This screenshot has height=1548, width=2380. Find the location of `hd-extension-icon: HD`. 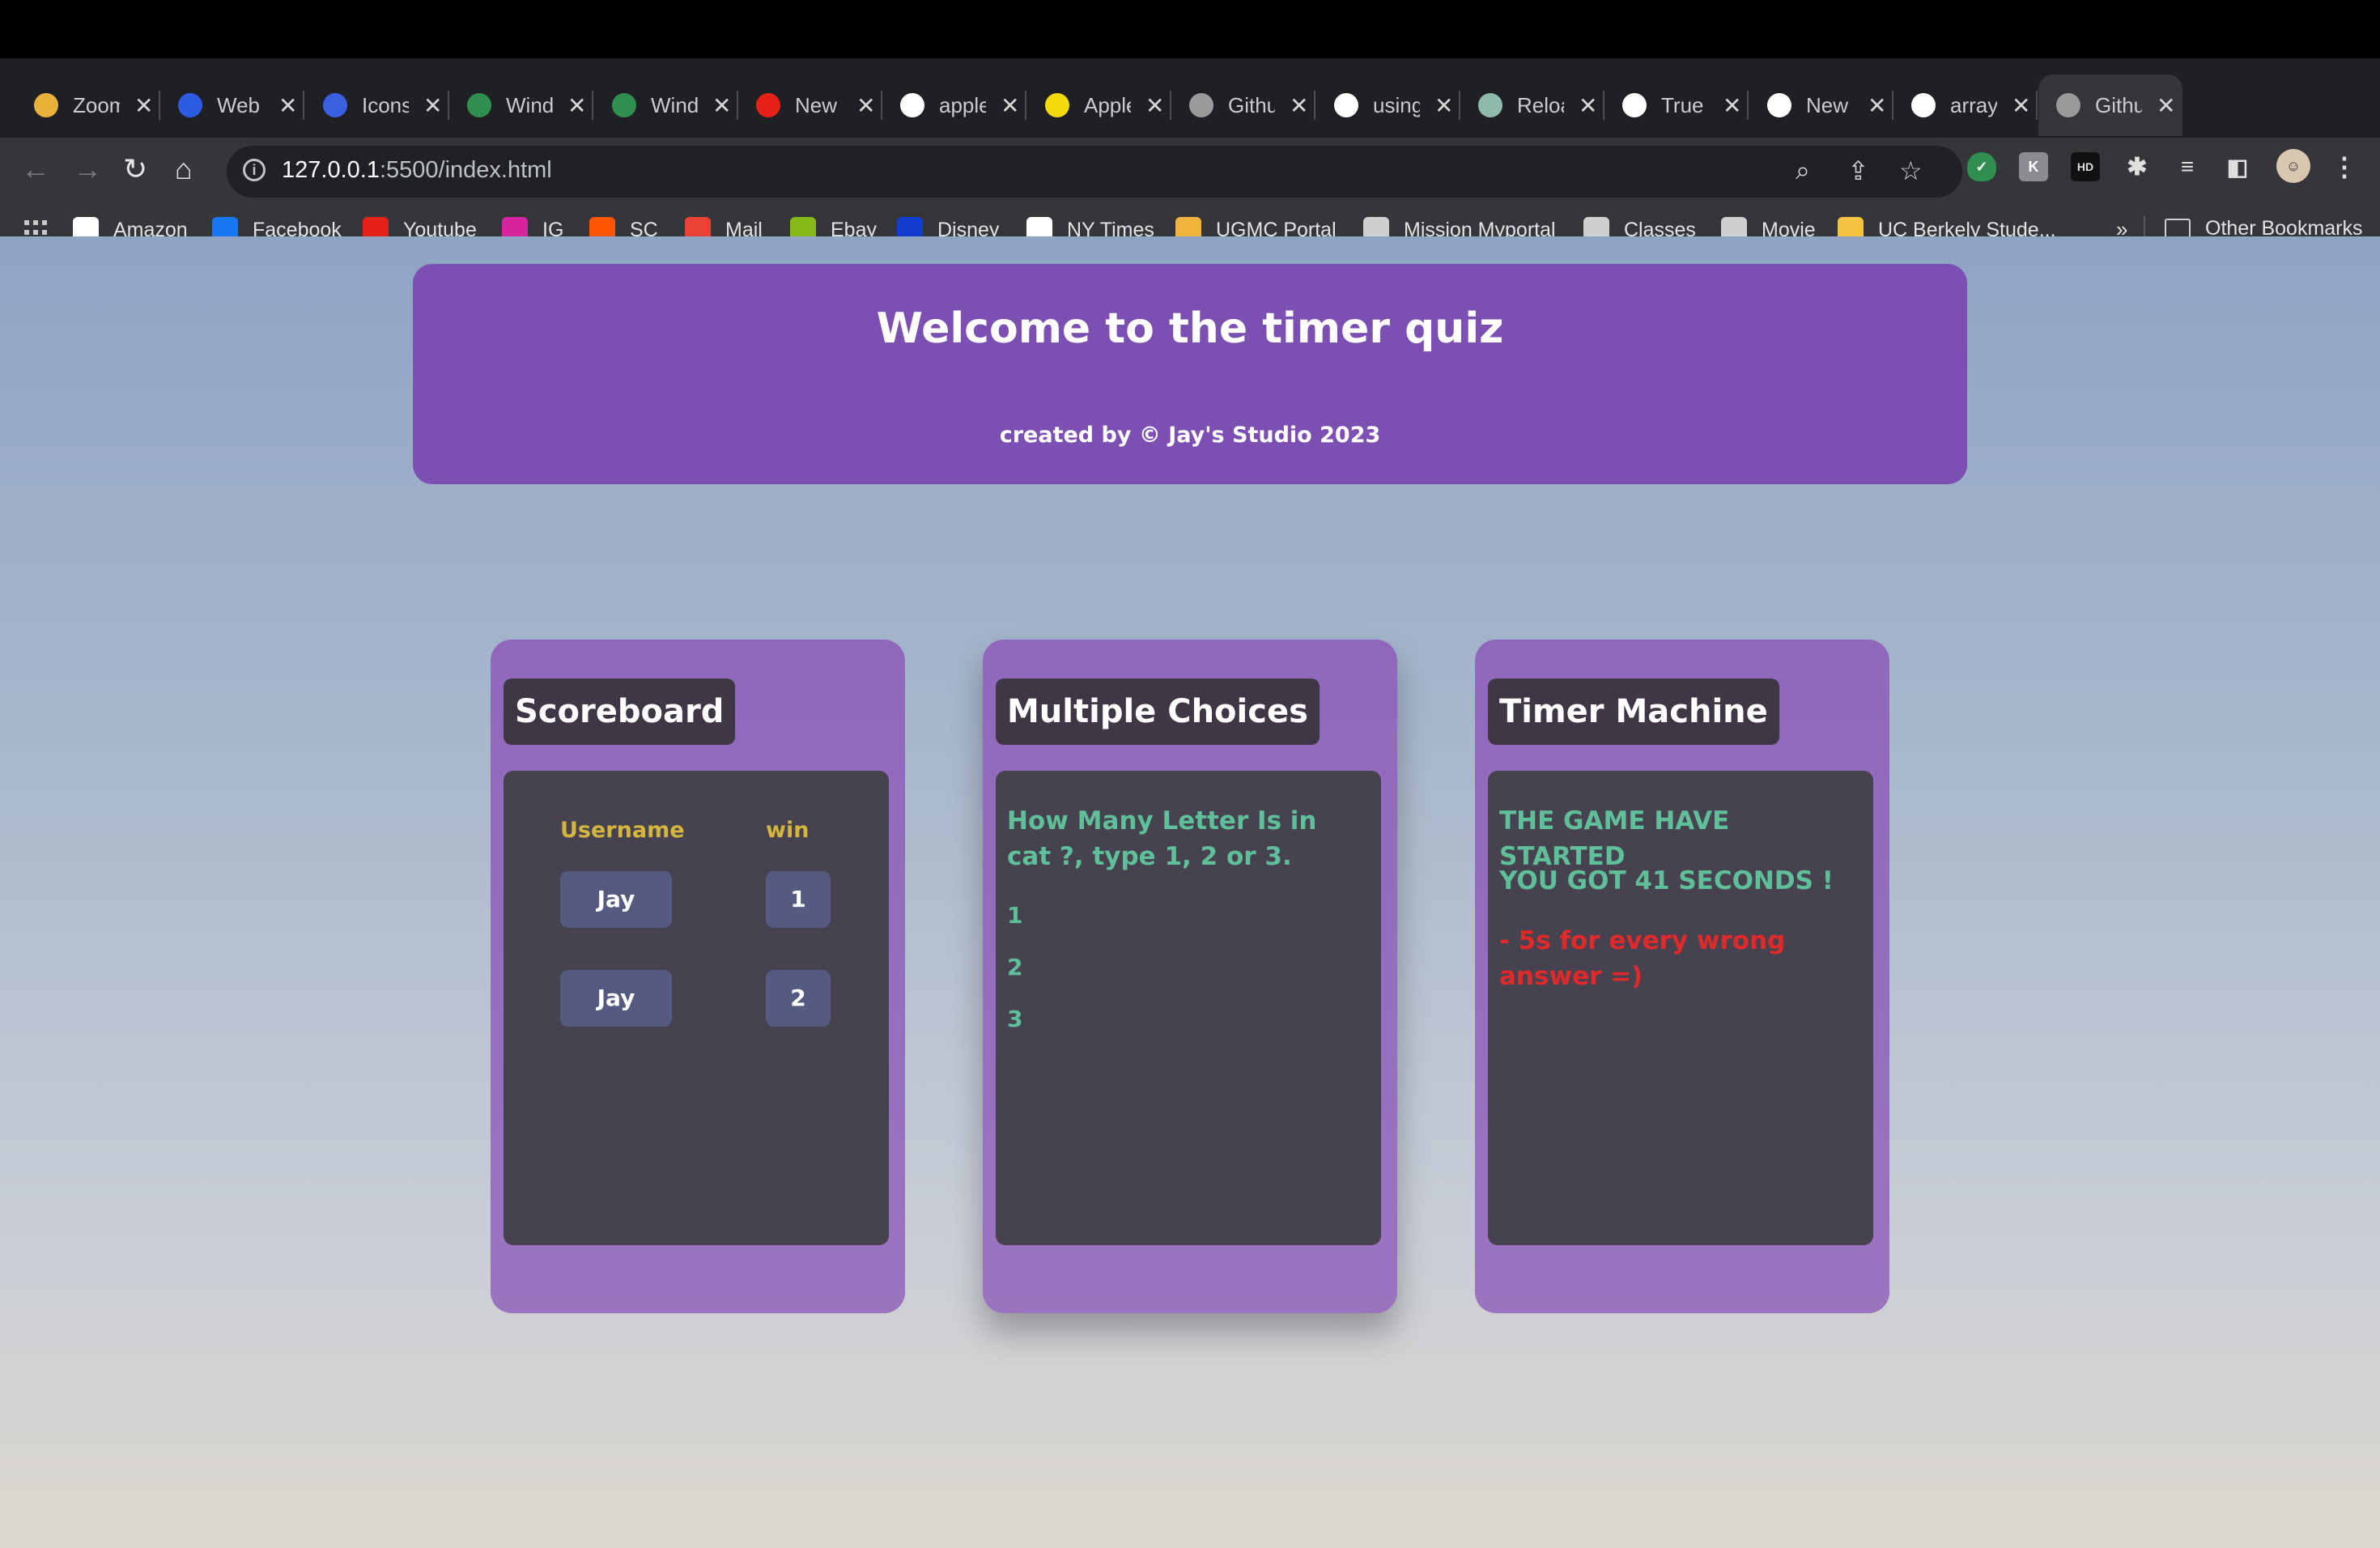

hd-extension-icon: HD is located at coordinates (2086, 166).